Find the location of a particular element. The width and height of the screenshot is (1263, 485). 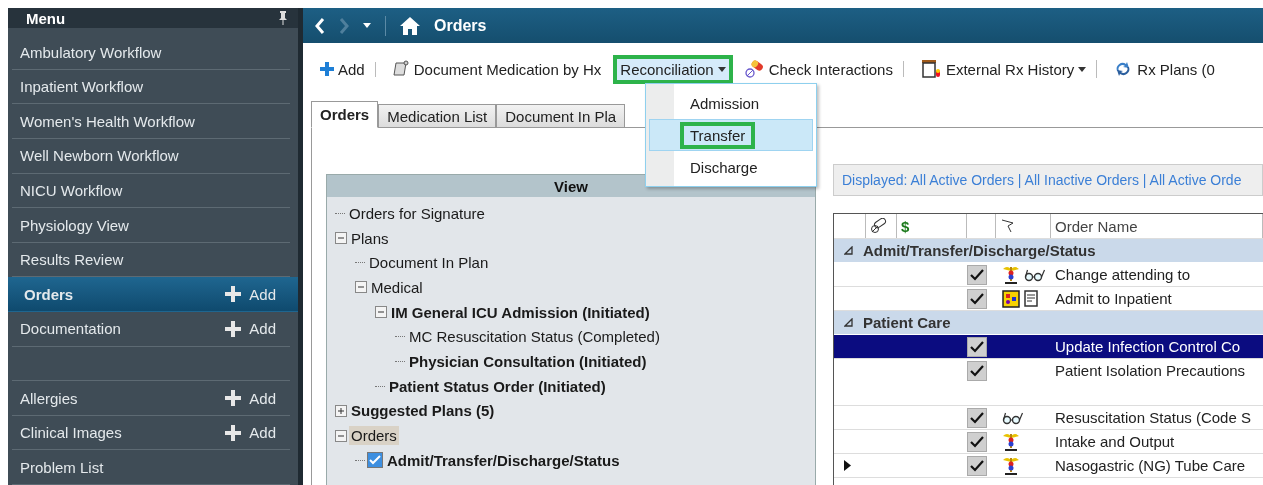

order-row: Update Infection Control Co is located at coordinates (1048, 347).